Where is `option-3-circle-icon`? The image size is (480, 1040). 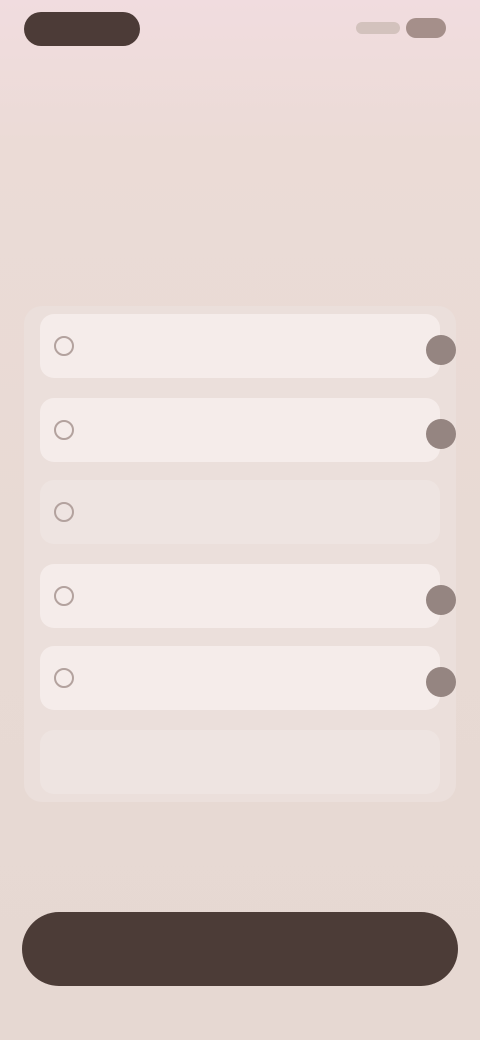
option-3-circle-icon is located at coordinates (64, 512).